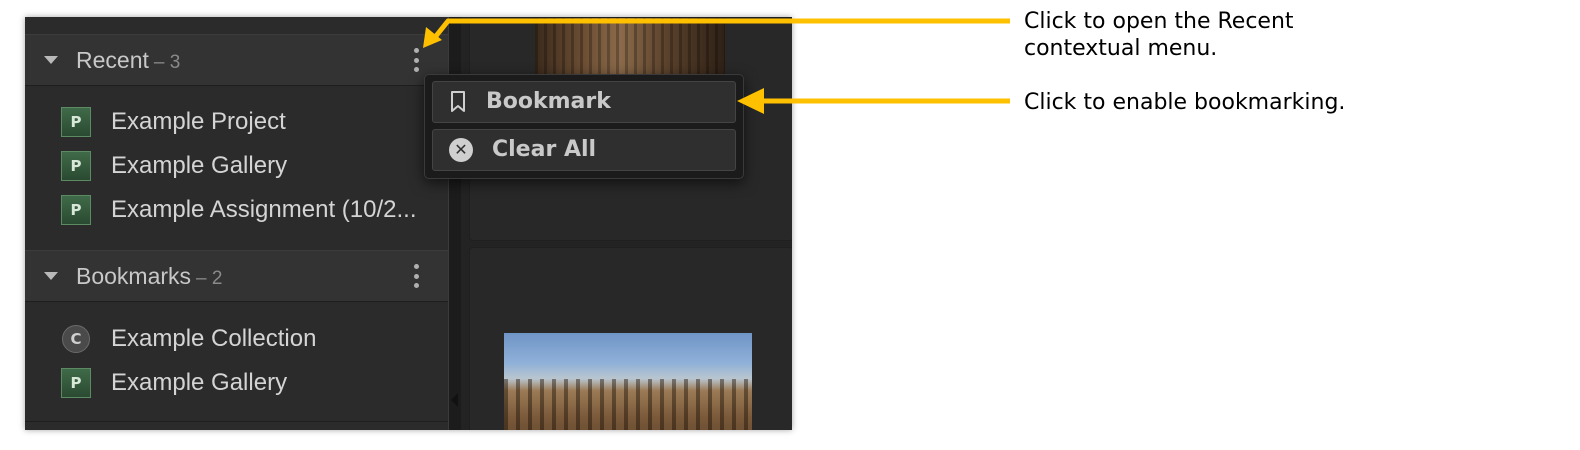 The width and height of the screenshot is (1580, 450). What do you see at coordinates (1121, 48) in the screenshot?
I see `callout-text: contextual menu.` at bounding box center [1121, 48].